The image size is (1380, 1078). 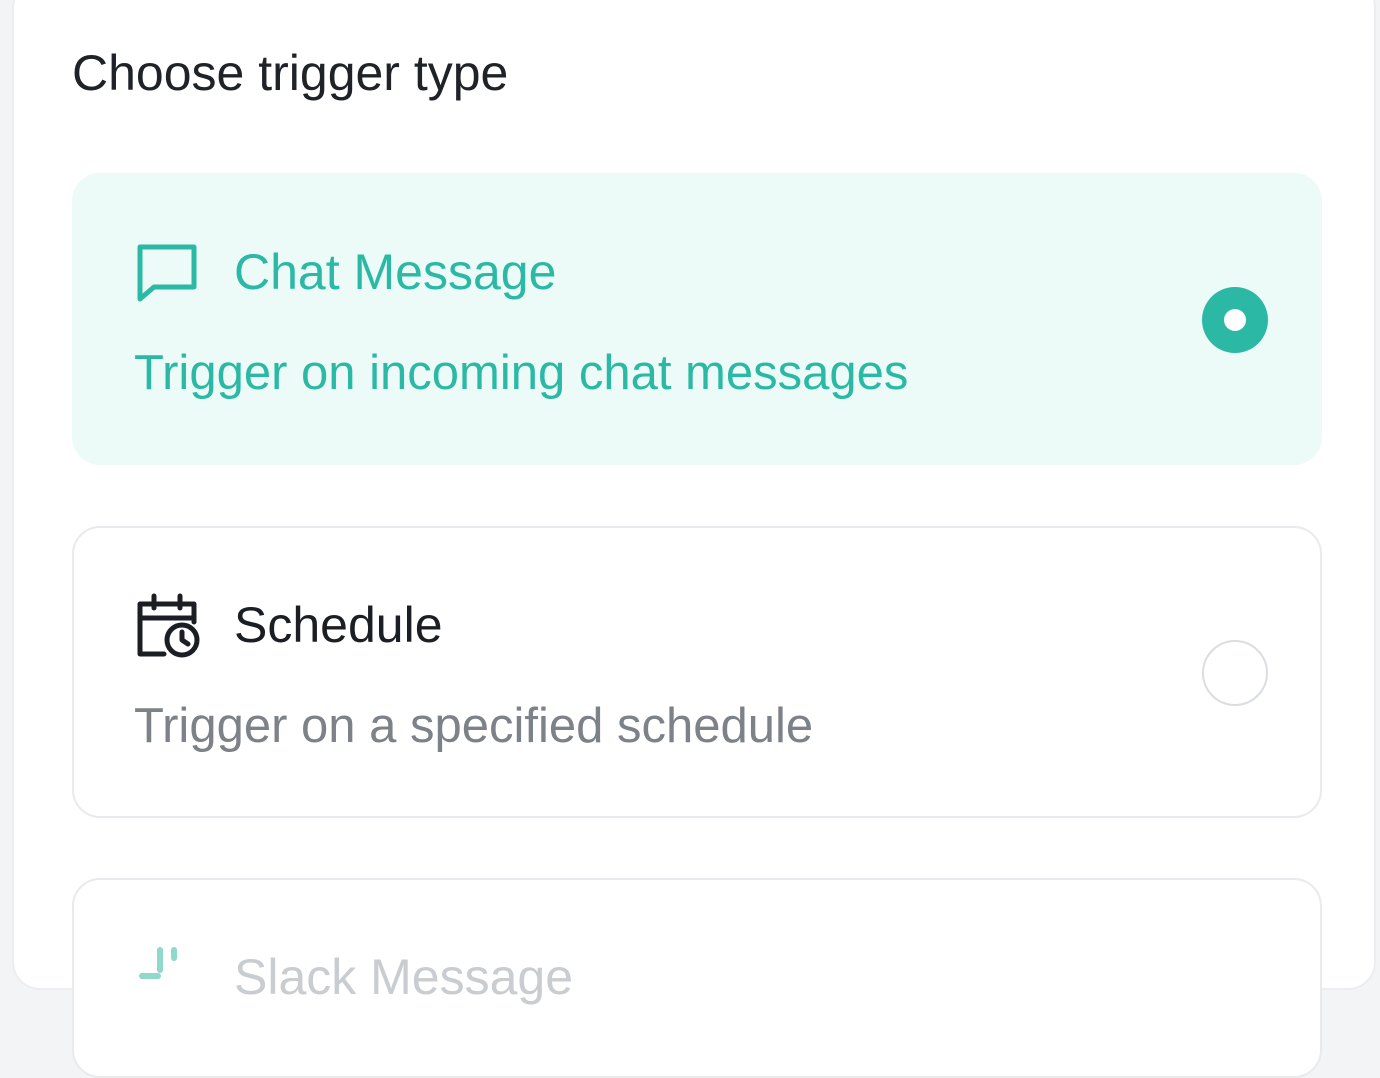 What do you see at coordinates (167, 625) in the screenshot?
I see `calendar-clock-icon` at bounding box center [167, 625].